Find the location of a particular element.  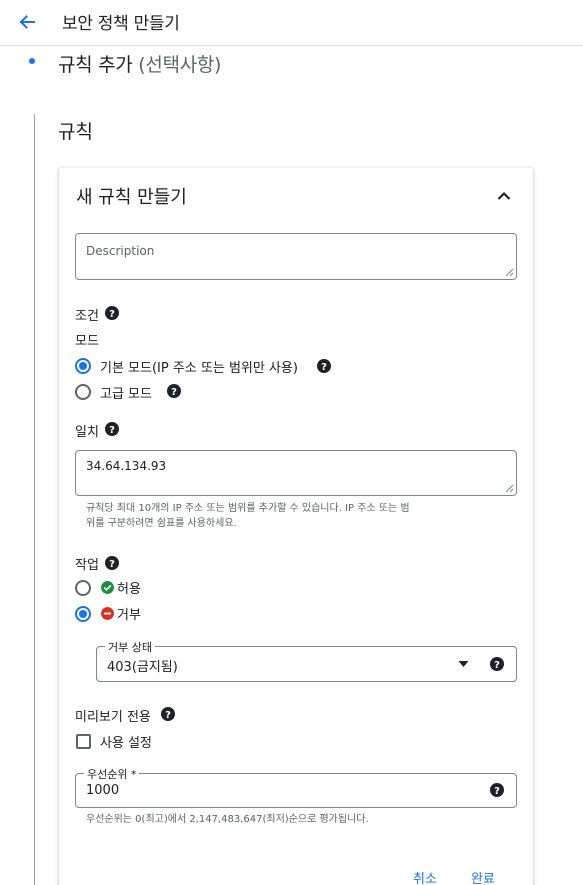

enable-checkbox is located at coordinates (83, 741).